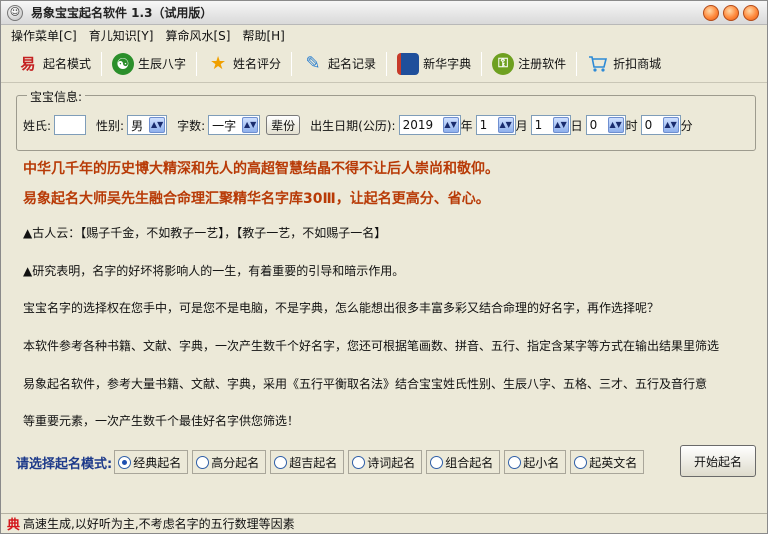 This screenshot has height=534, width=768. I want to click on mode-option-label: 诗词起名, so click(391, 462).